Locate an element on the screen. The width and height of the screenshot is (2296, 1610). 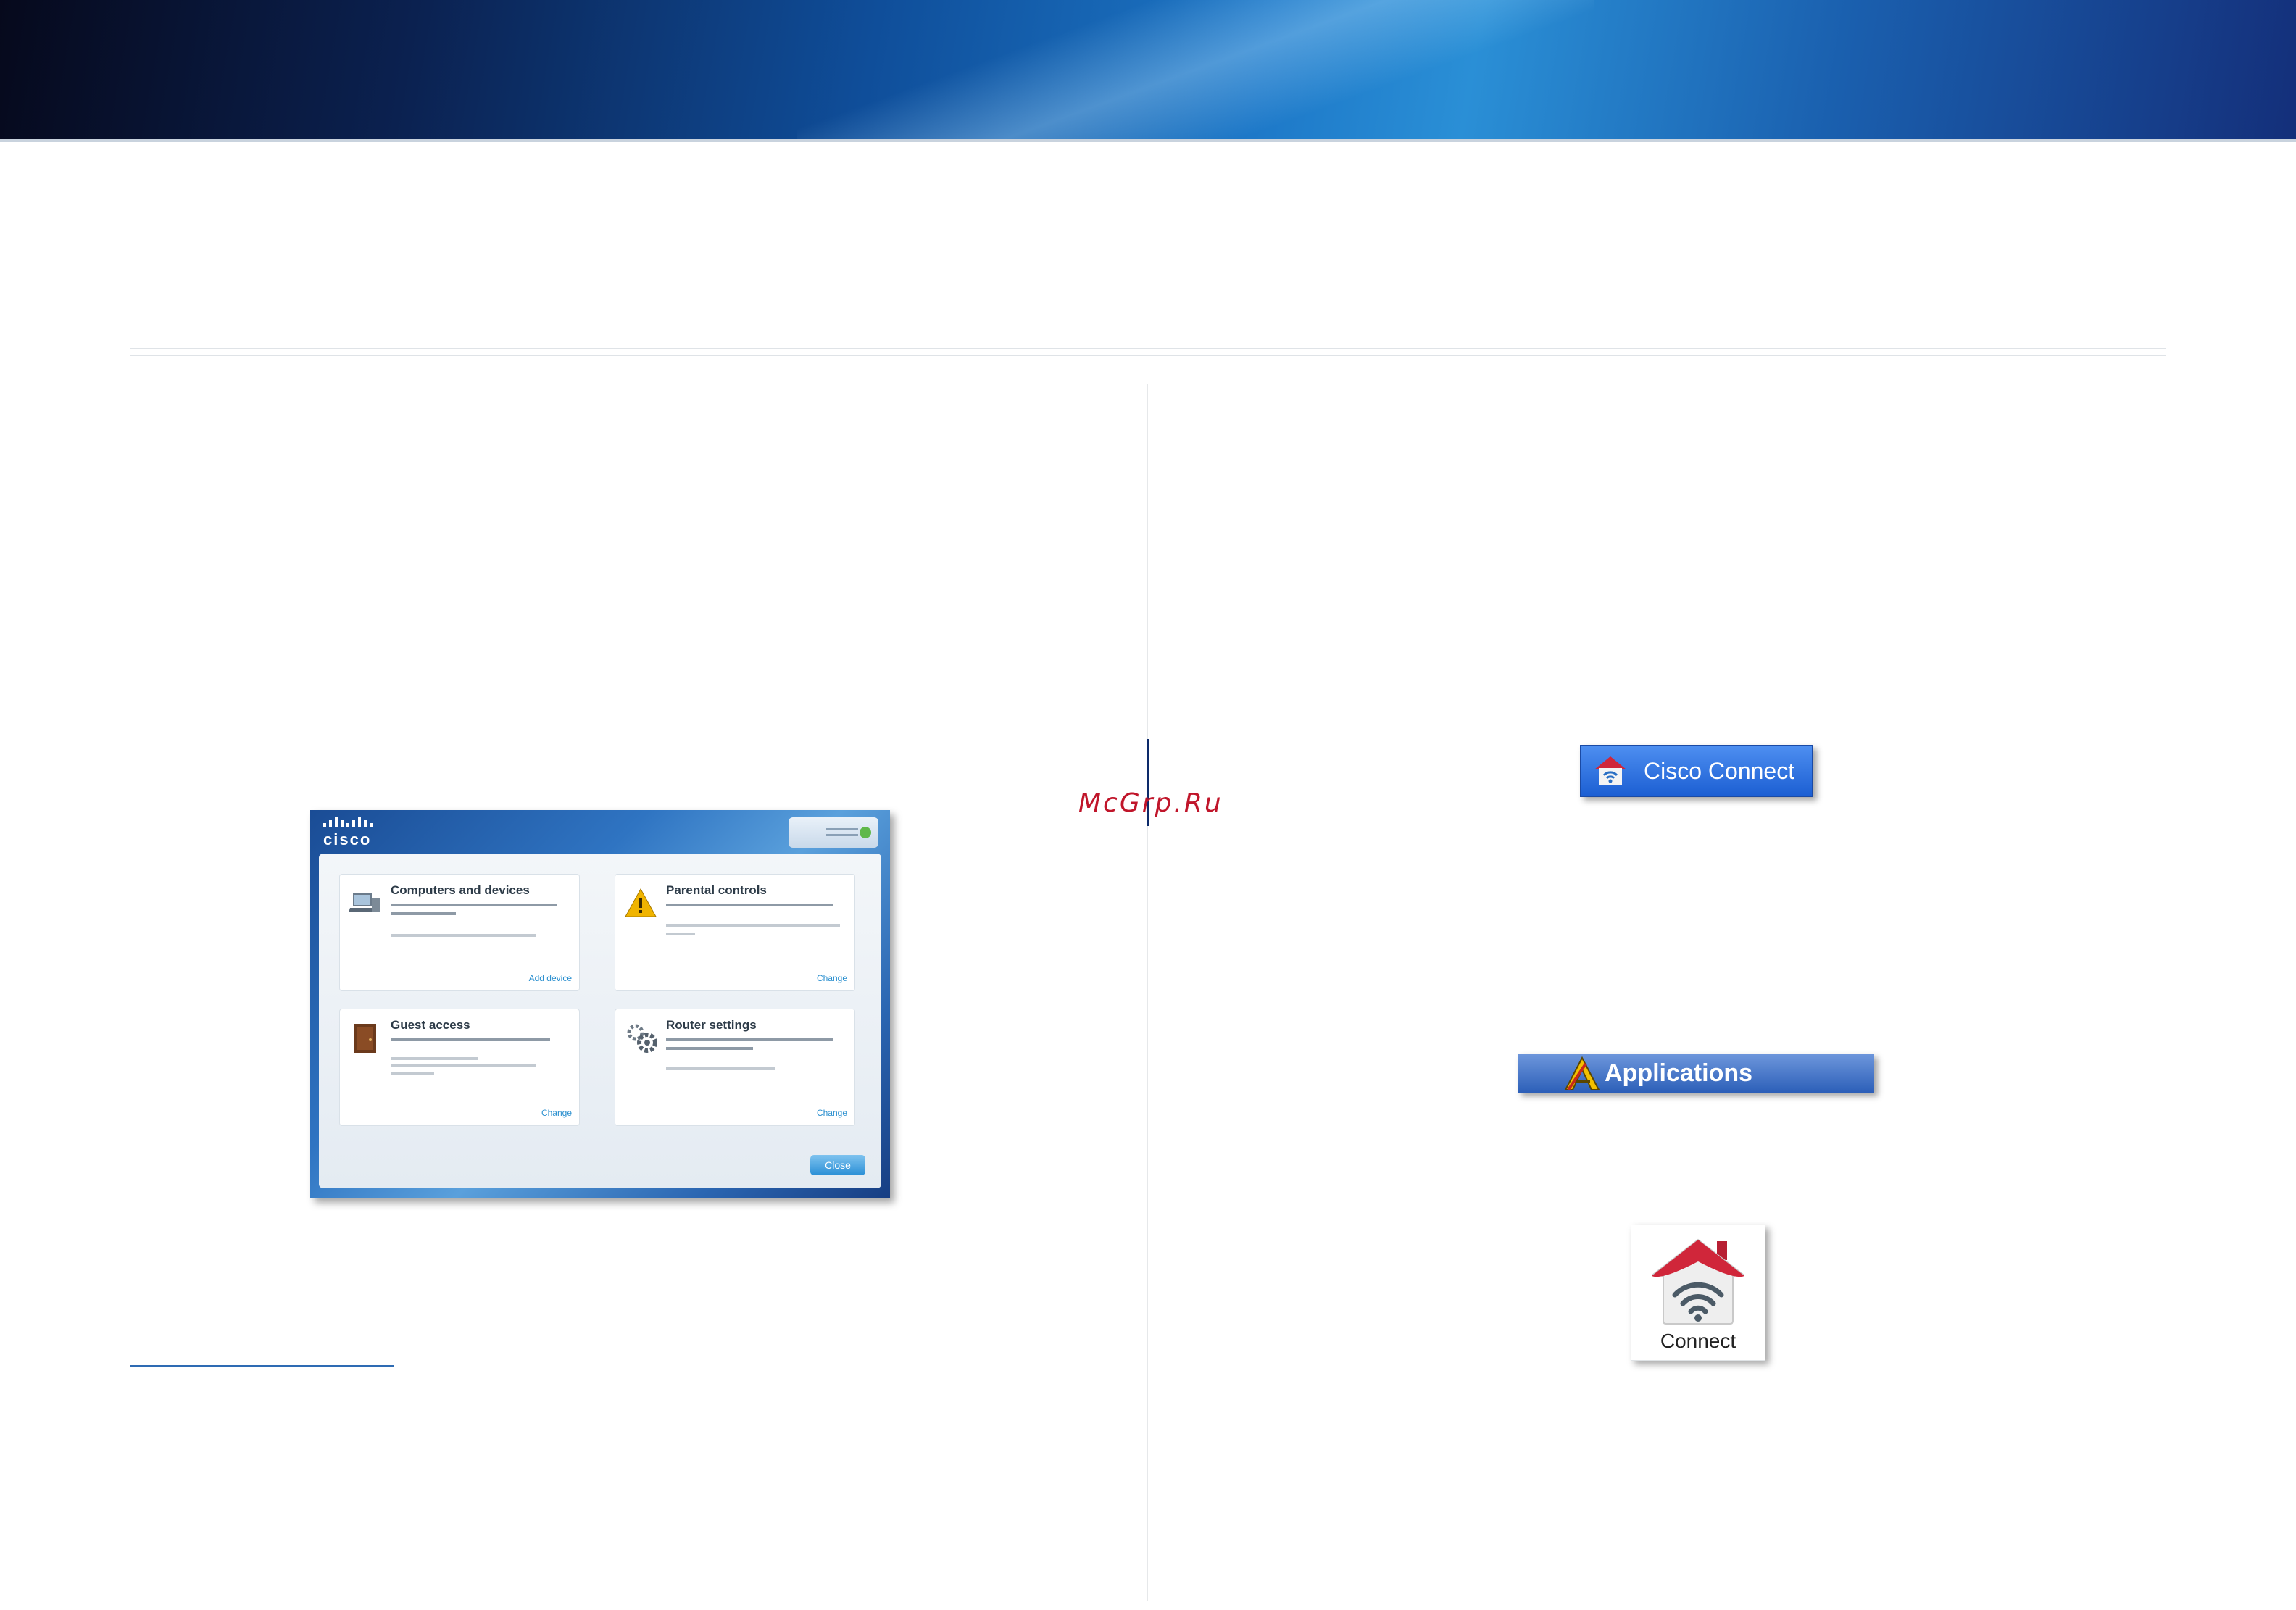
applications-icon is located at coordinates (1582, 1073).